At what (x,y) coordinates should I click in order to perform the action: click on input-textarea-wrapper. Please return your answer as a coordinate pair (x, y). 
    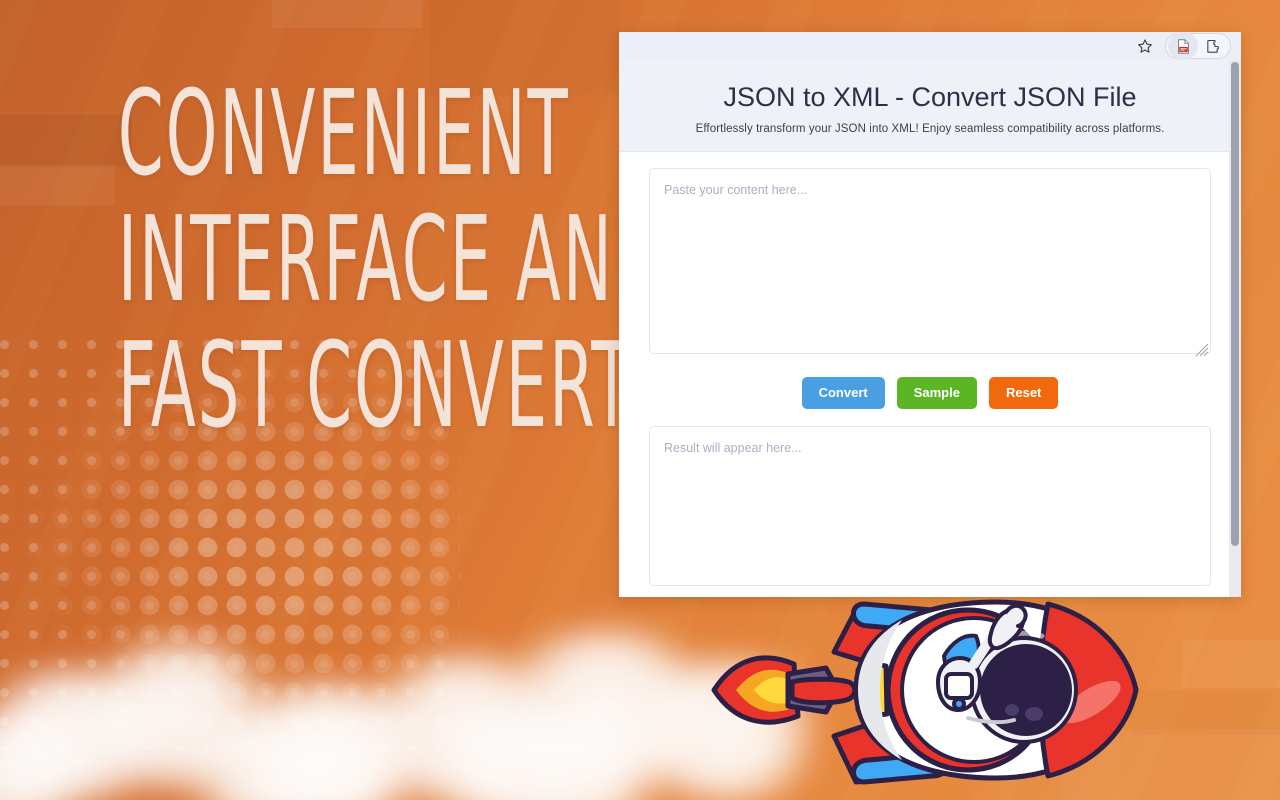
    Looking at the image, I should click on (930, 263).